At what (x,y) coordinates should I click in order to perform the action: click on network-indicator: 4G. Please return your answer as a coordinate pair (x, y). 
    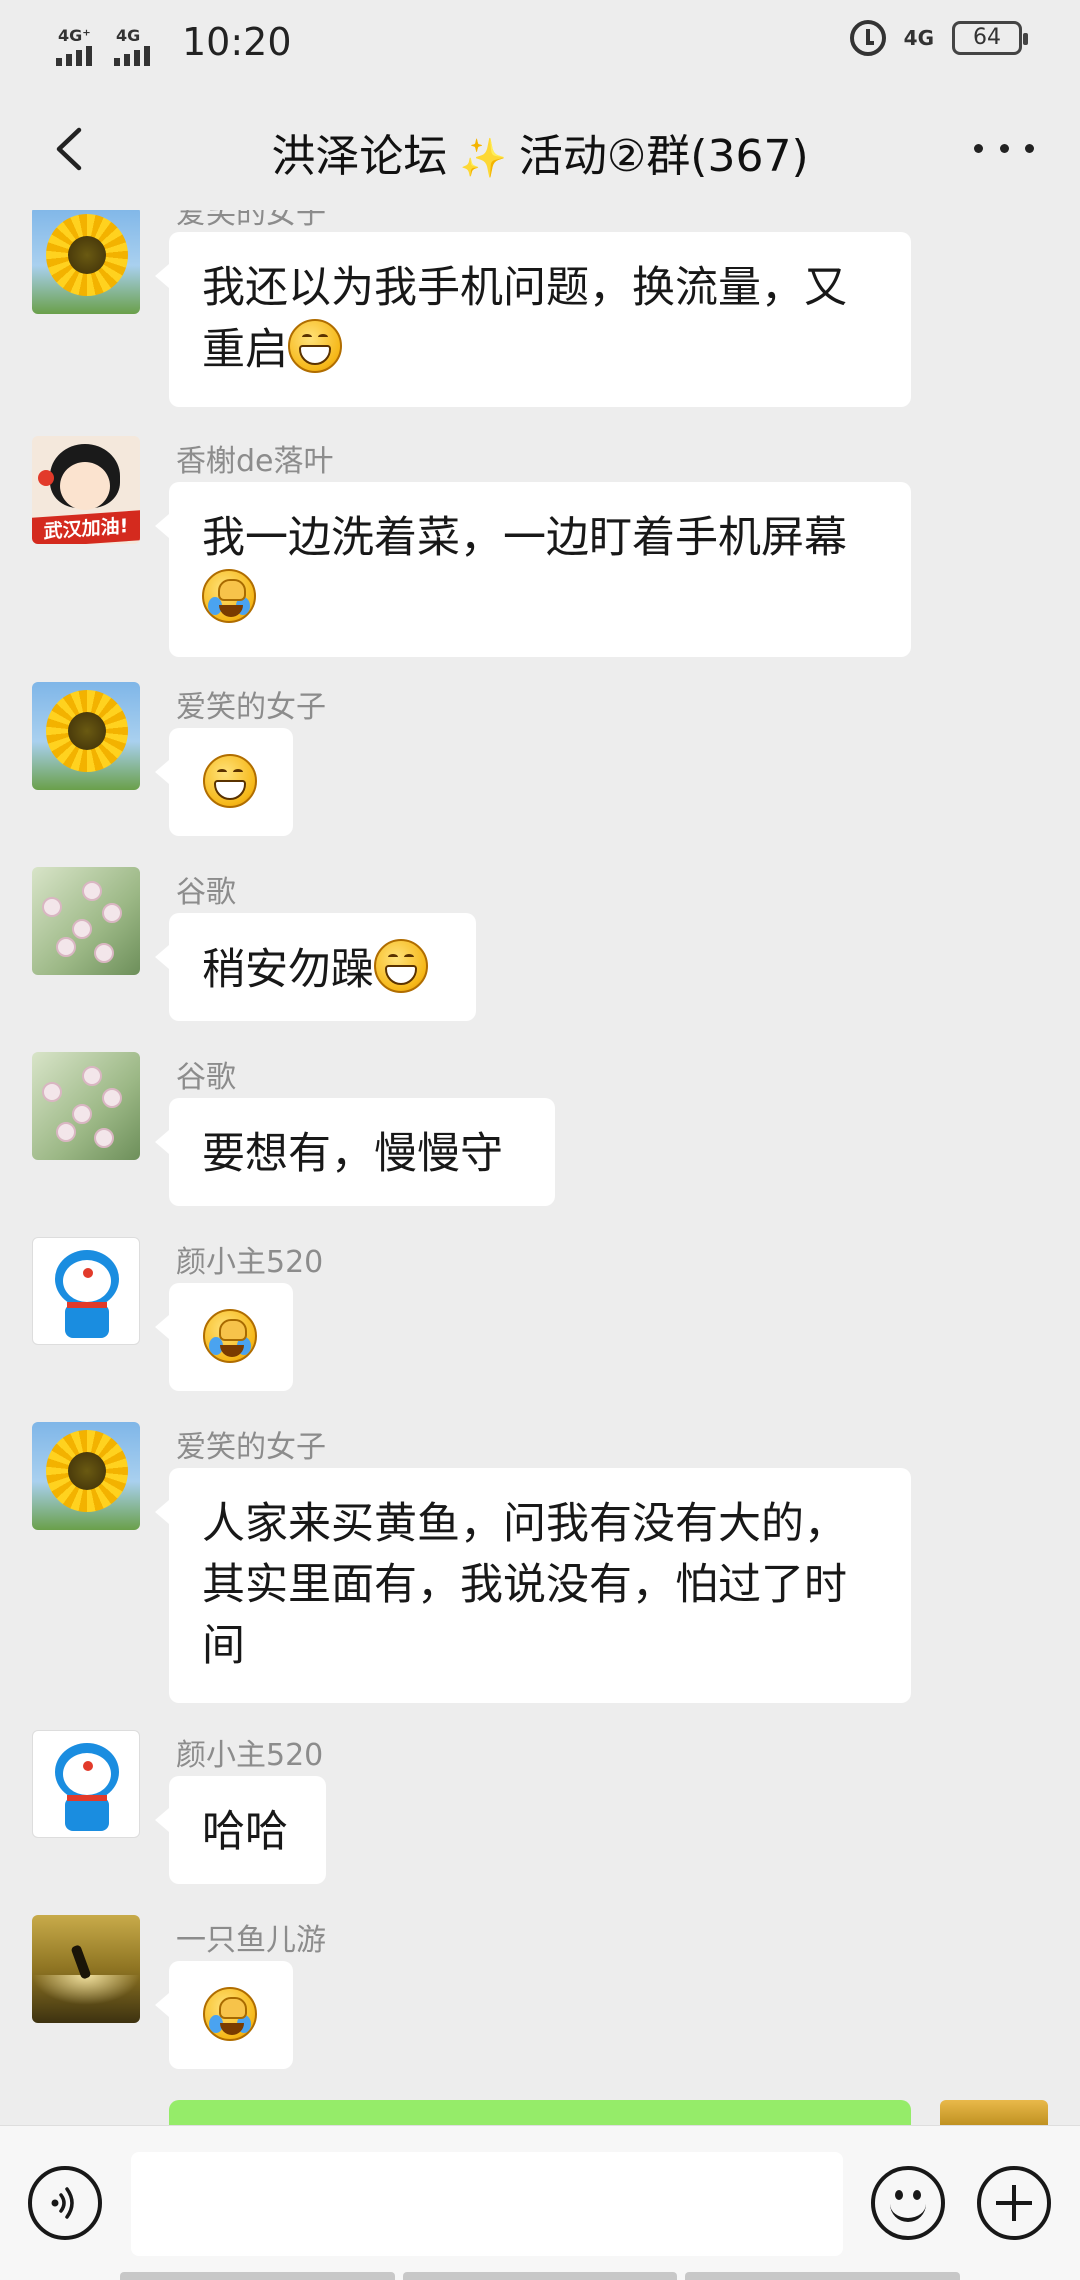
    Looking at the image, I should click on (918, 38).